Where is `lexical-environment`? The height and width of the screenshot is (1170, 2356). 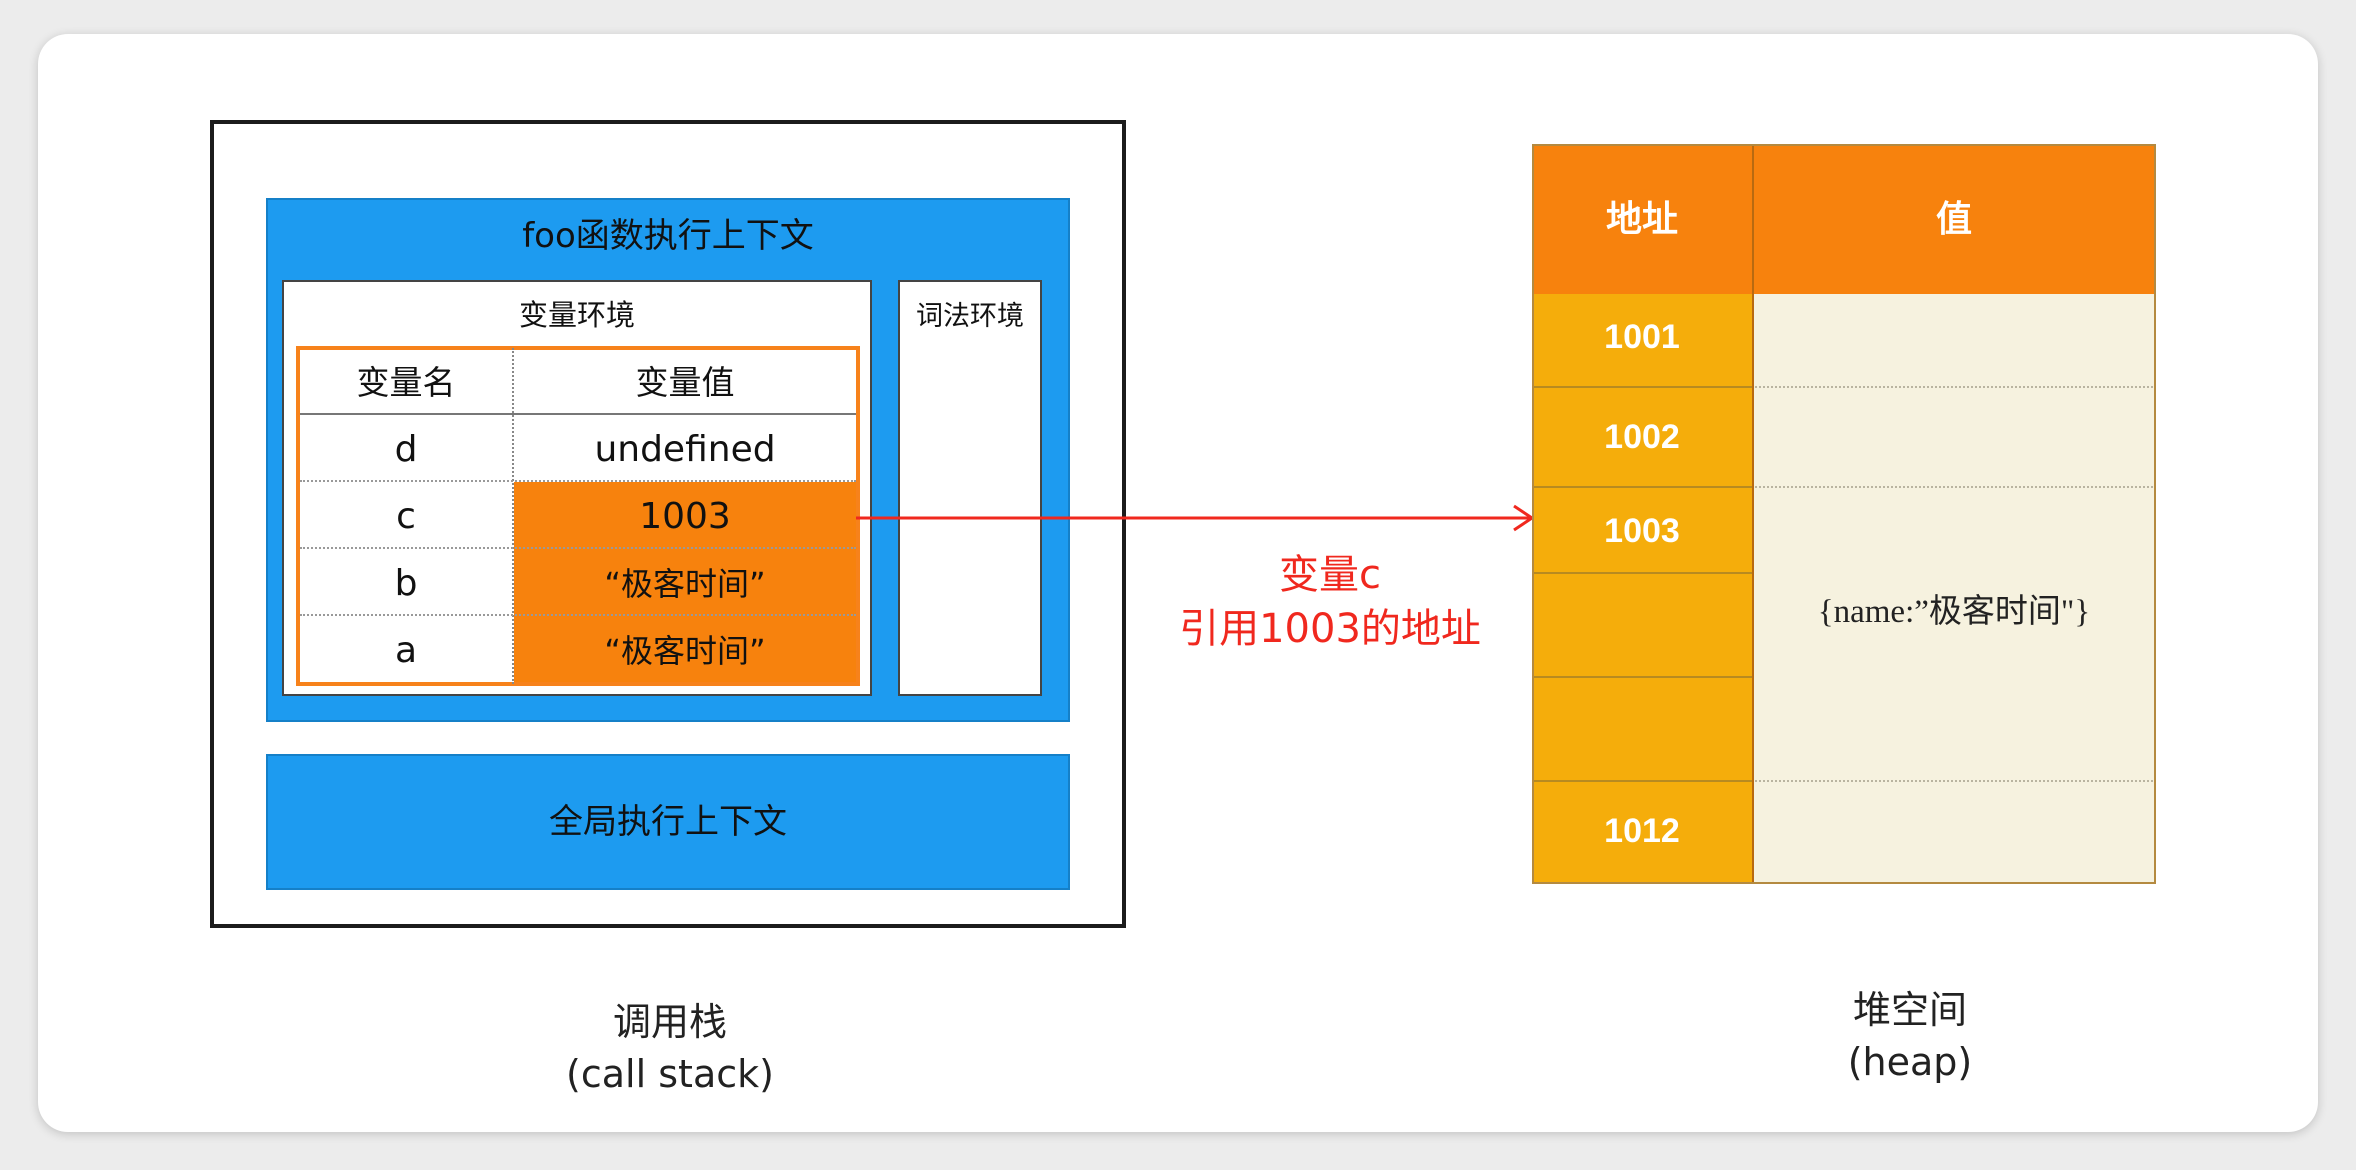 lexical-environment is located at coordinates (970, 488).